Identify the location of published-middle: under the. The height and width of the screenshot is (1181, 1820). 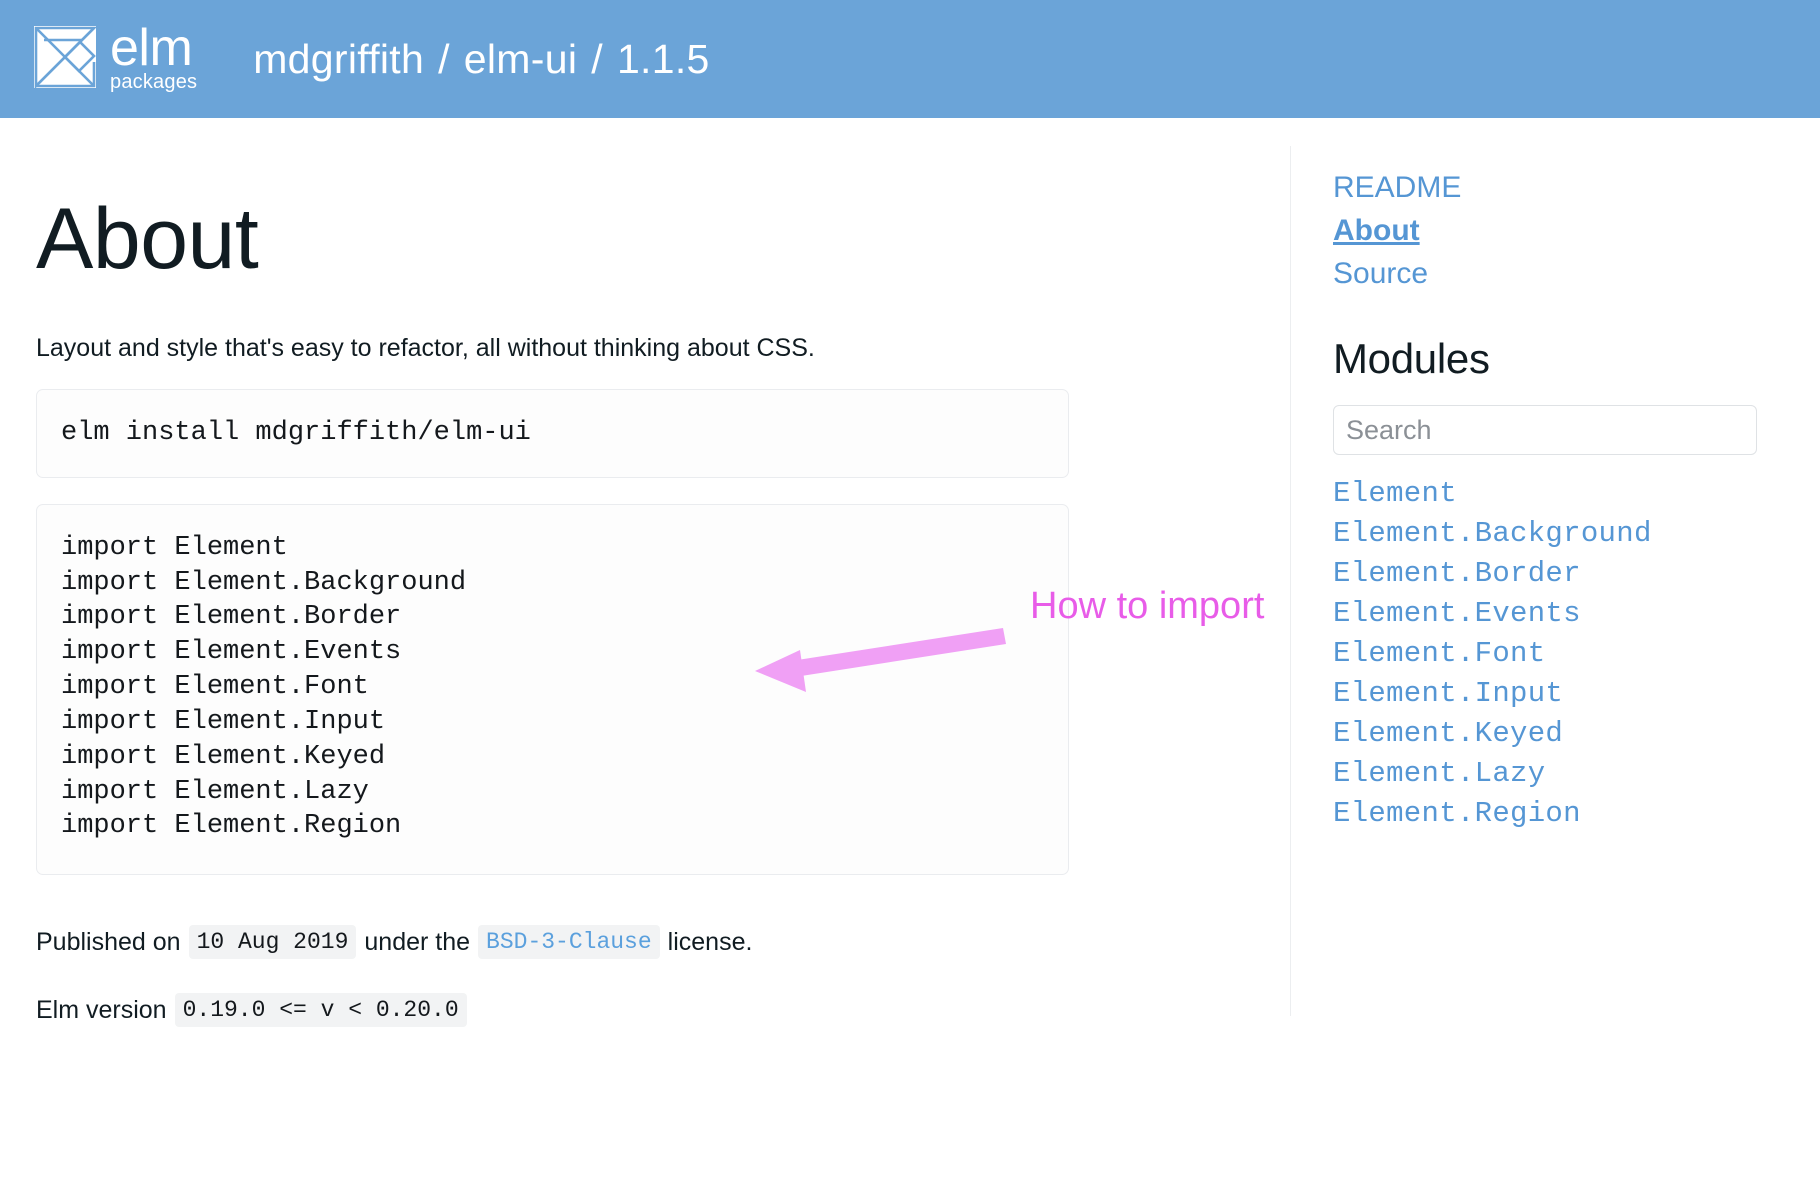
(417, 941).